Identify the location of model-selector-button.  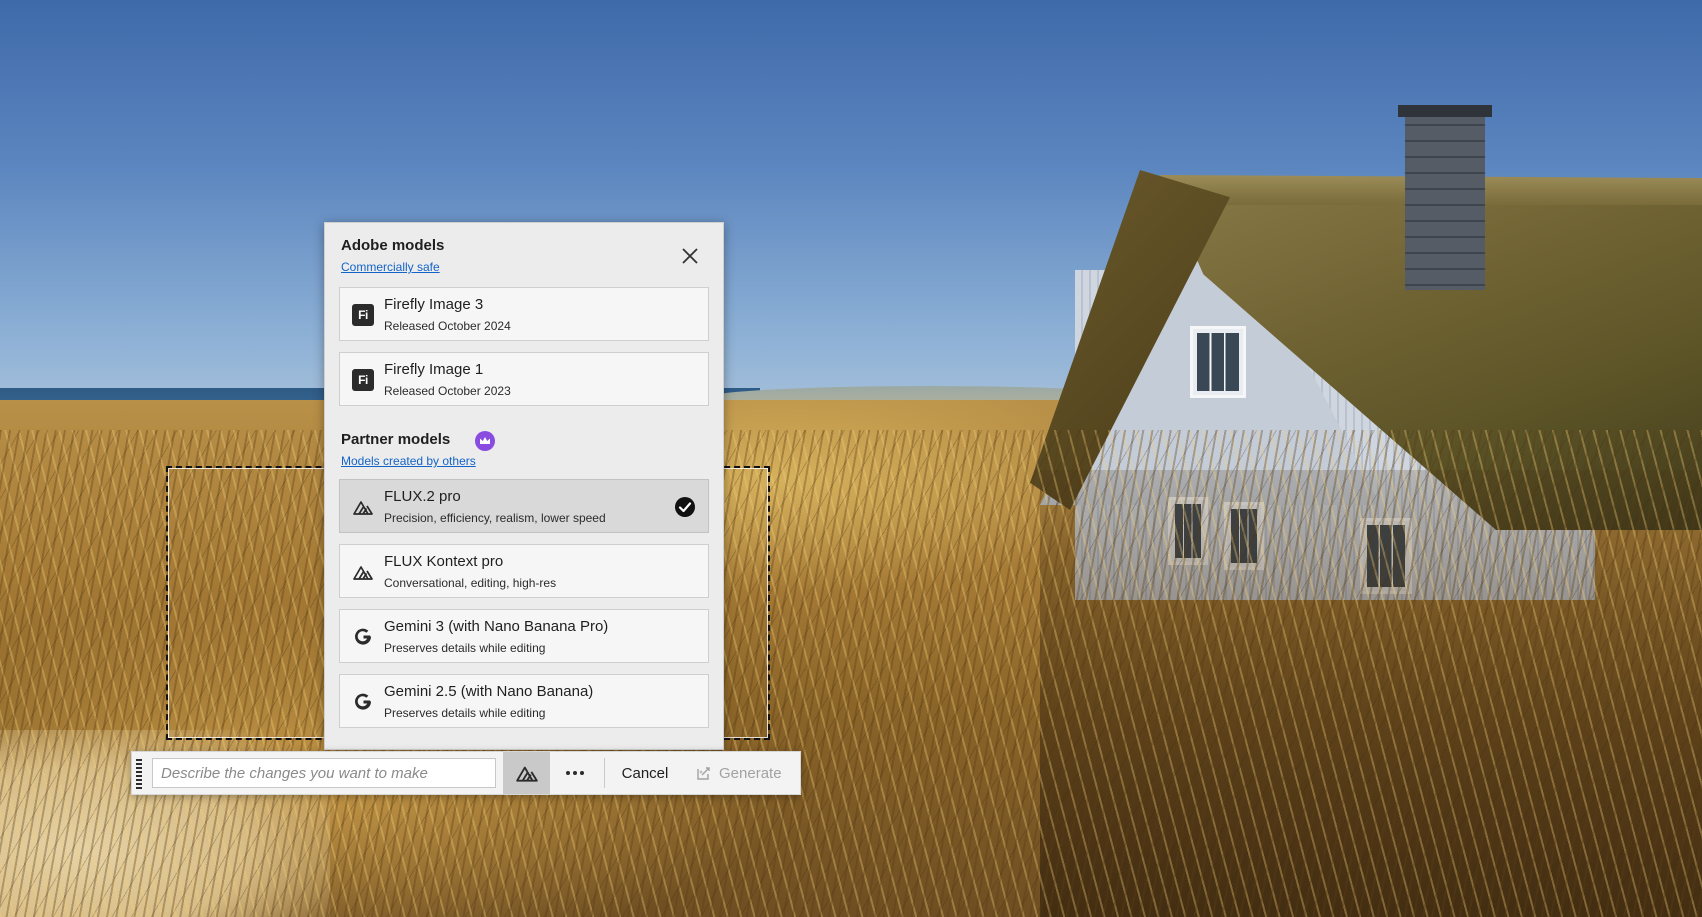
(526, 773).